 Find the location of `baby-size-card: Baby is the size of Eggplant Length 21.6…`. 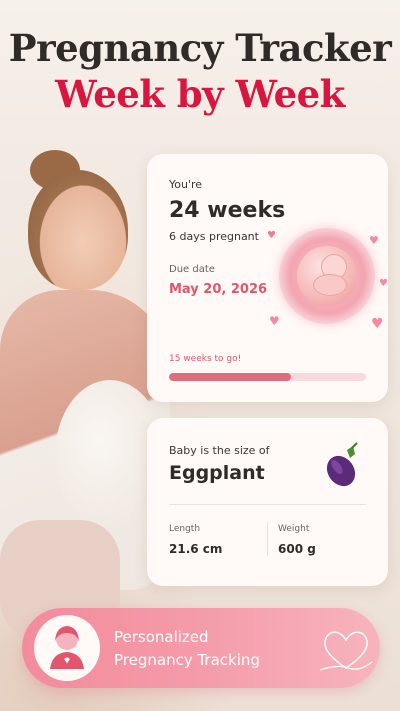

baby-size-card: Baby is the size of Eggplant Length 21.6… is located at coordinates (267, 502).